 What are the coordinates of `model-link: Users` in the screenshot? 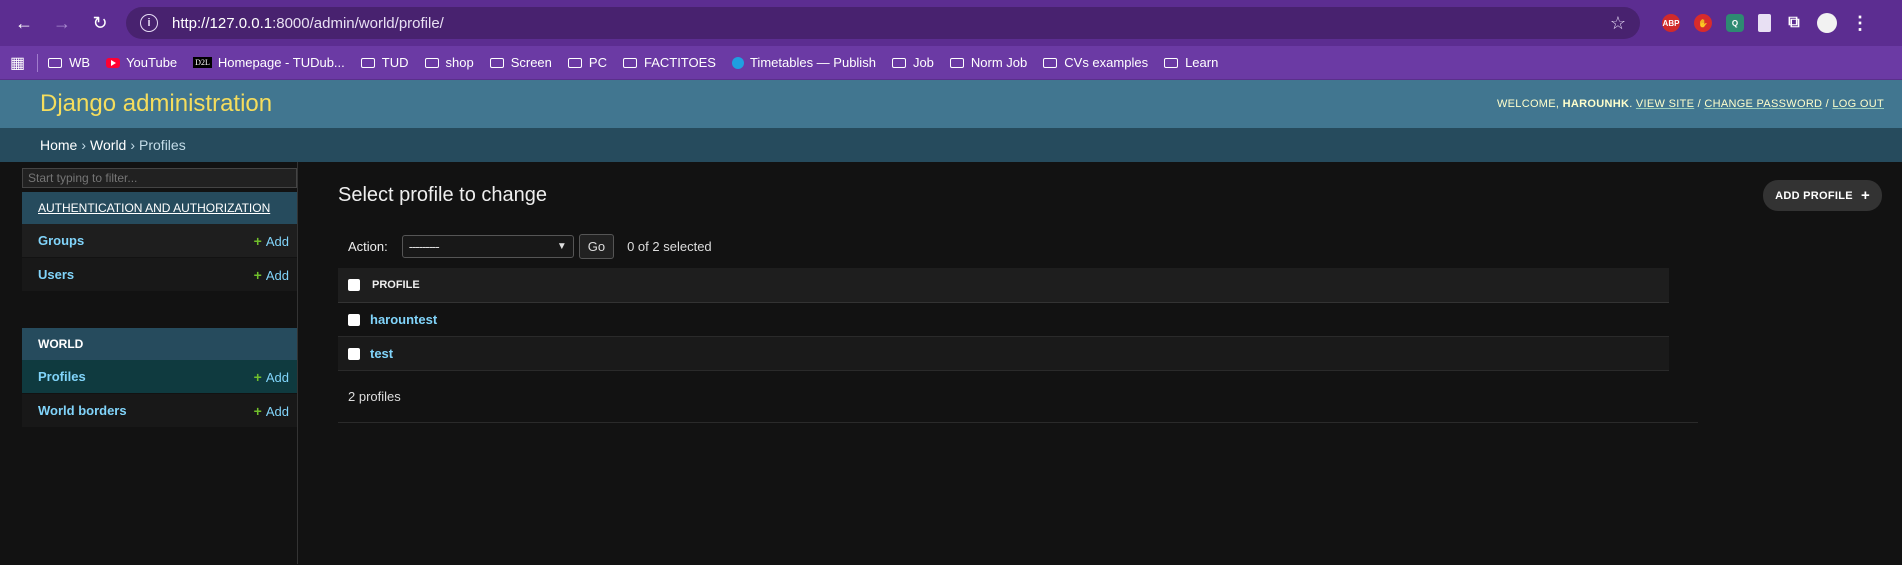 It's located at (56, 274).